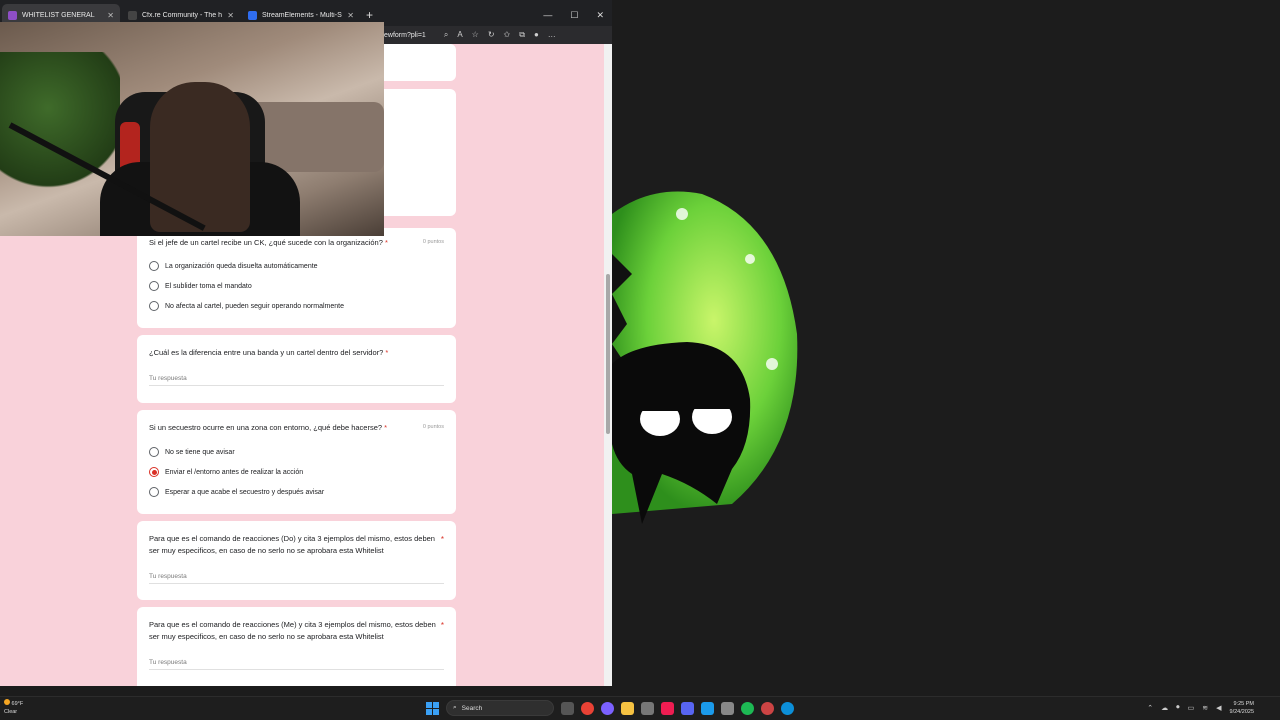  What do you see at coordinates (667, 708) in the screenshot?
I see `tiktok-icon` at bounding box center [667, 708].